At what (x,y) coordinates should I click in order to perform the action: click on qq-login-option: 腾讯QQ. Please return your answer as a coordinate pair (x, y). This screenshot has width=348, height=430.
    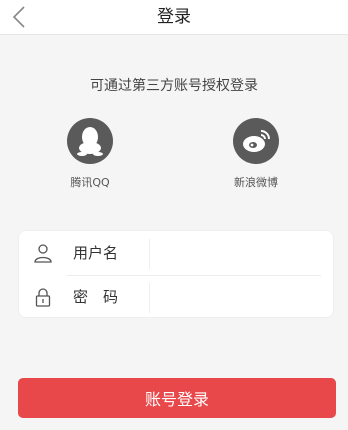
    Looking at the image, I should click on (90, 154).